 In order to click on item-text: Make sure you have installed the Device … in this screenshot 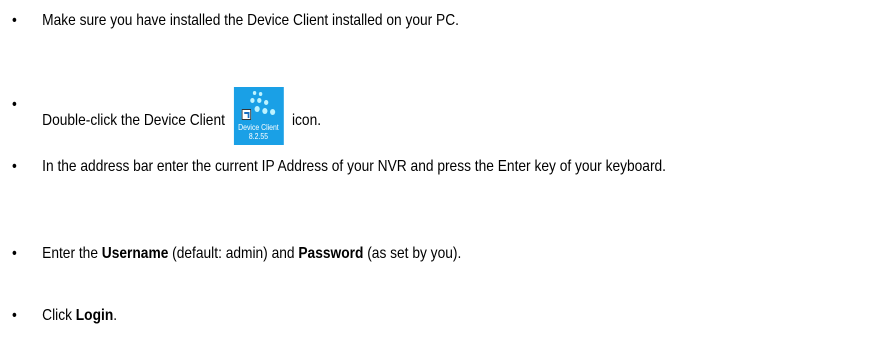, I will do `click(250, 20)`.